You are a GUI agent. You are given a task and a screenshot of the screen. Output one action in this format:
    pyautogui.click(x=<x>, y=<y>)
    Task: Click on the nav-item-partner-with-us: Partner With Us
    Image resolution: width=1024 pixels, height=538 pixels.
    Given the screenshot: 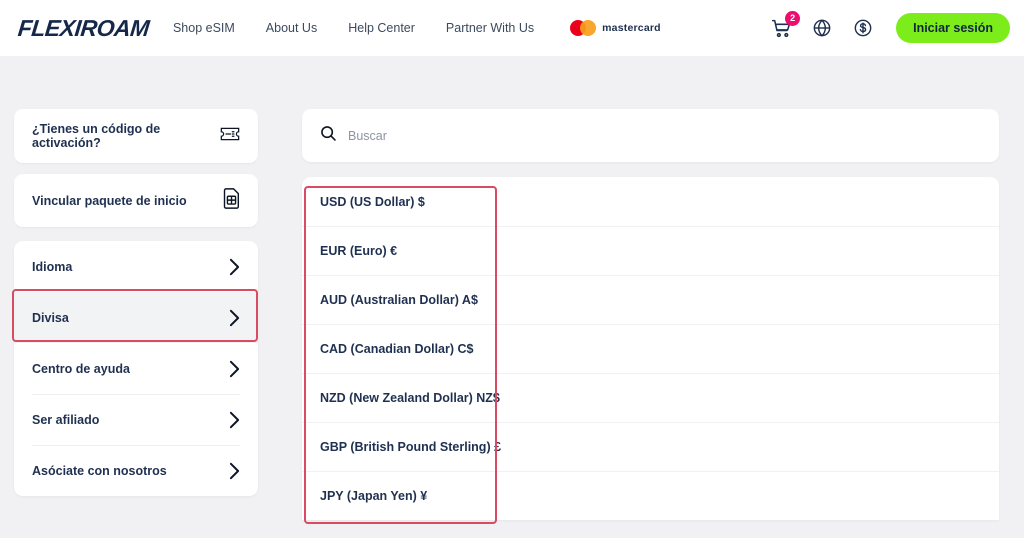 What is the action you would take?
    pyautogui.click(x=490, y=28)
    